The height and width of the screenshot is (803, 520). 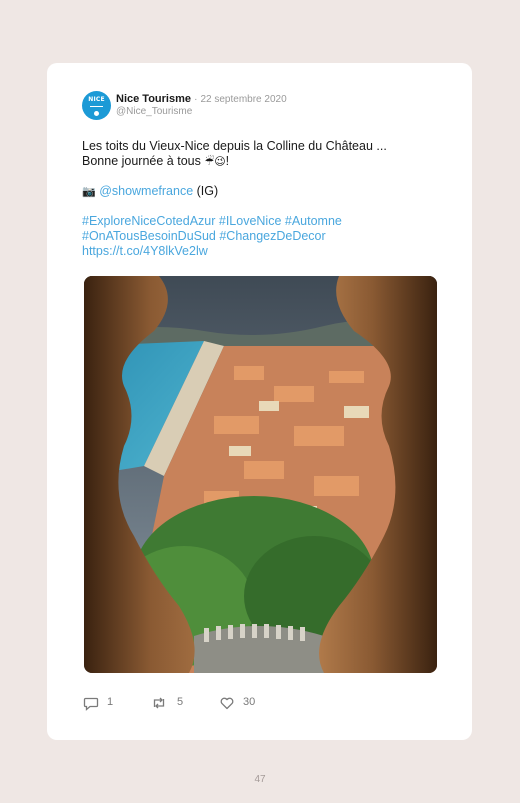 I want to click on text-line-2: Bonne journée à tous ☔😉!, so click(x=262, y=161).